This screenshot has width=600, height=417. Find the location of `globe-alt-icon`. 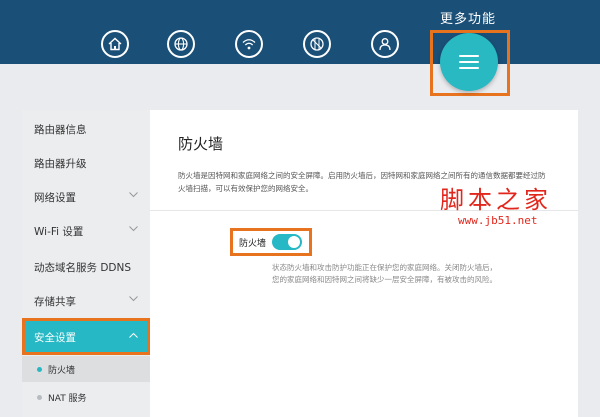

globe-alt-icon is located at coordinates (317, 44).